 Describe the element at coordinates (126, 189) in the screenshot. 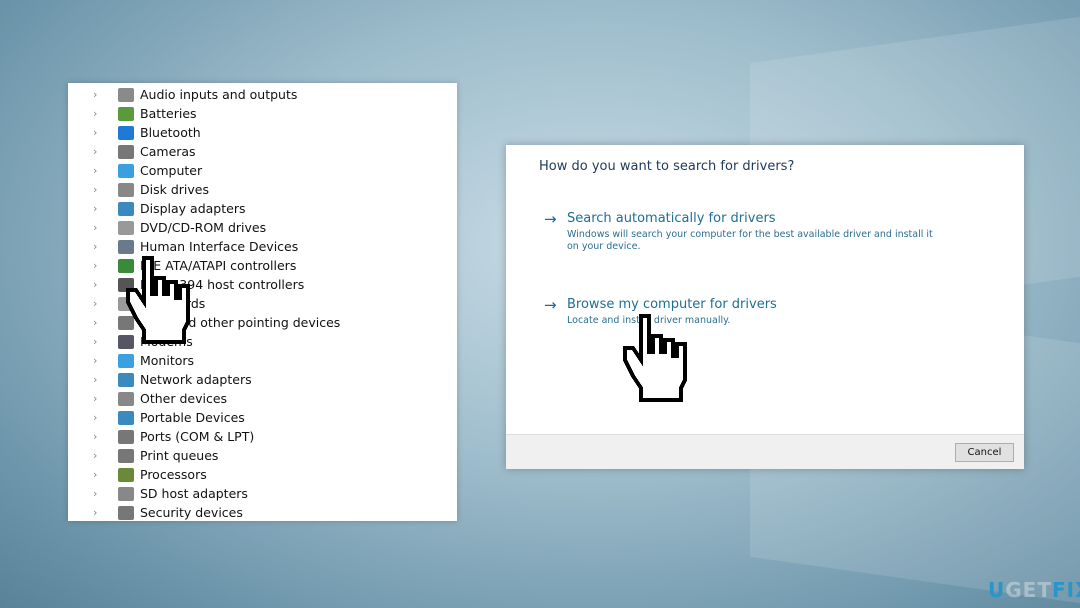

I see `disk-icon` at that location.